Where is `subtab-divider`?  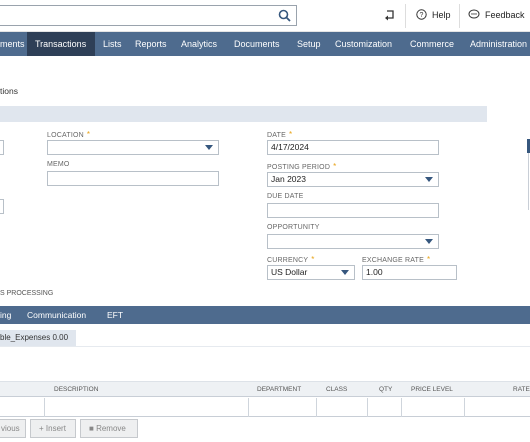
subtab-divider is located at coordinates (265, 346).